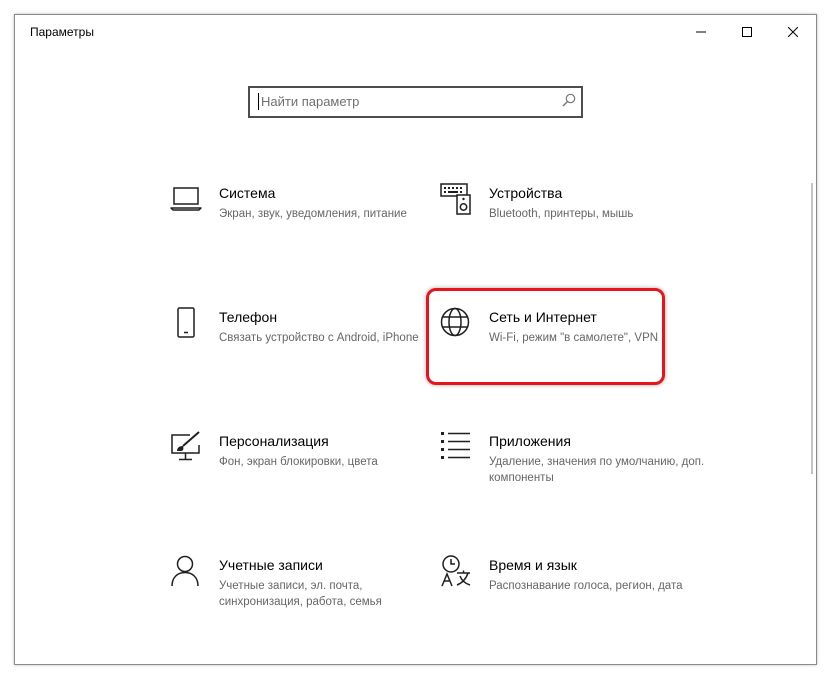 Image resolution: width=830 pixels, height=679 pixels. Describe the element at coordinates (313, 214) in the screenshot. I see `tile-description: Экран, звук, уведомления, питание` at that location.